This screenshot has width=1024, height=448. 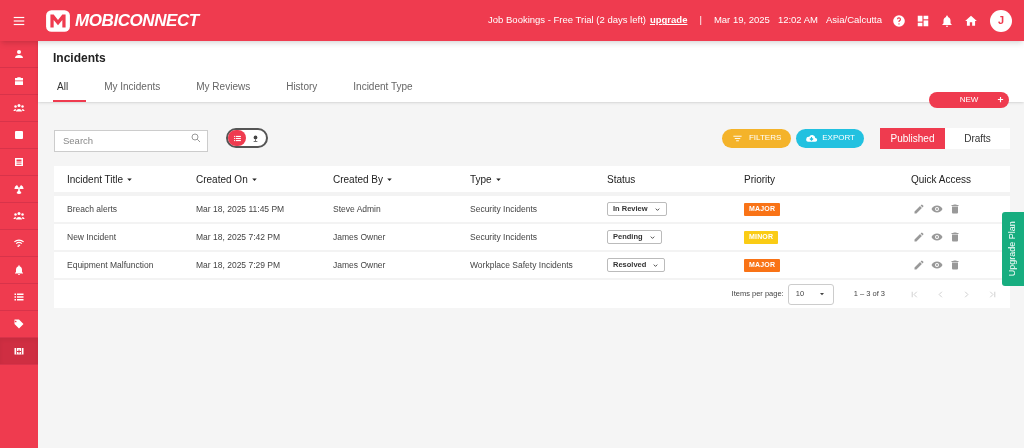 I want to click on dashboard-button, so click(x=923, y=20).